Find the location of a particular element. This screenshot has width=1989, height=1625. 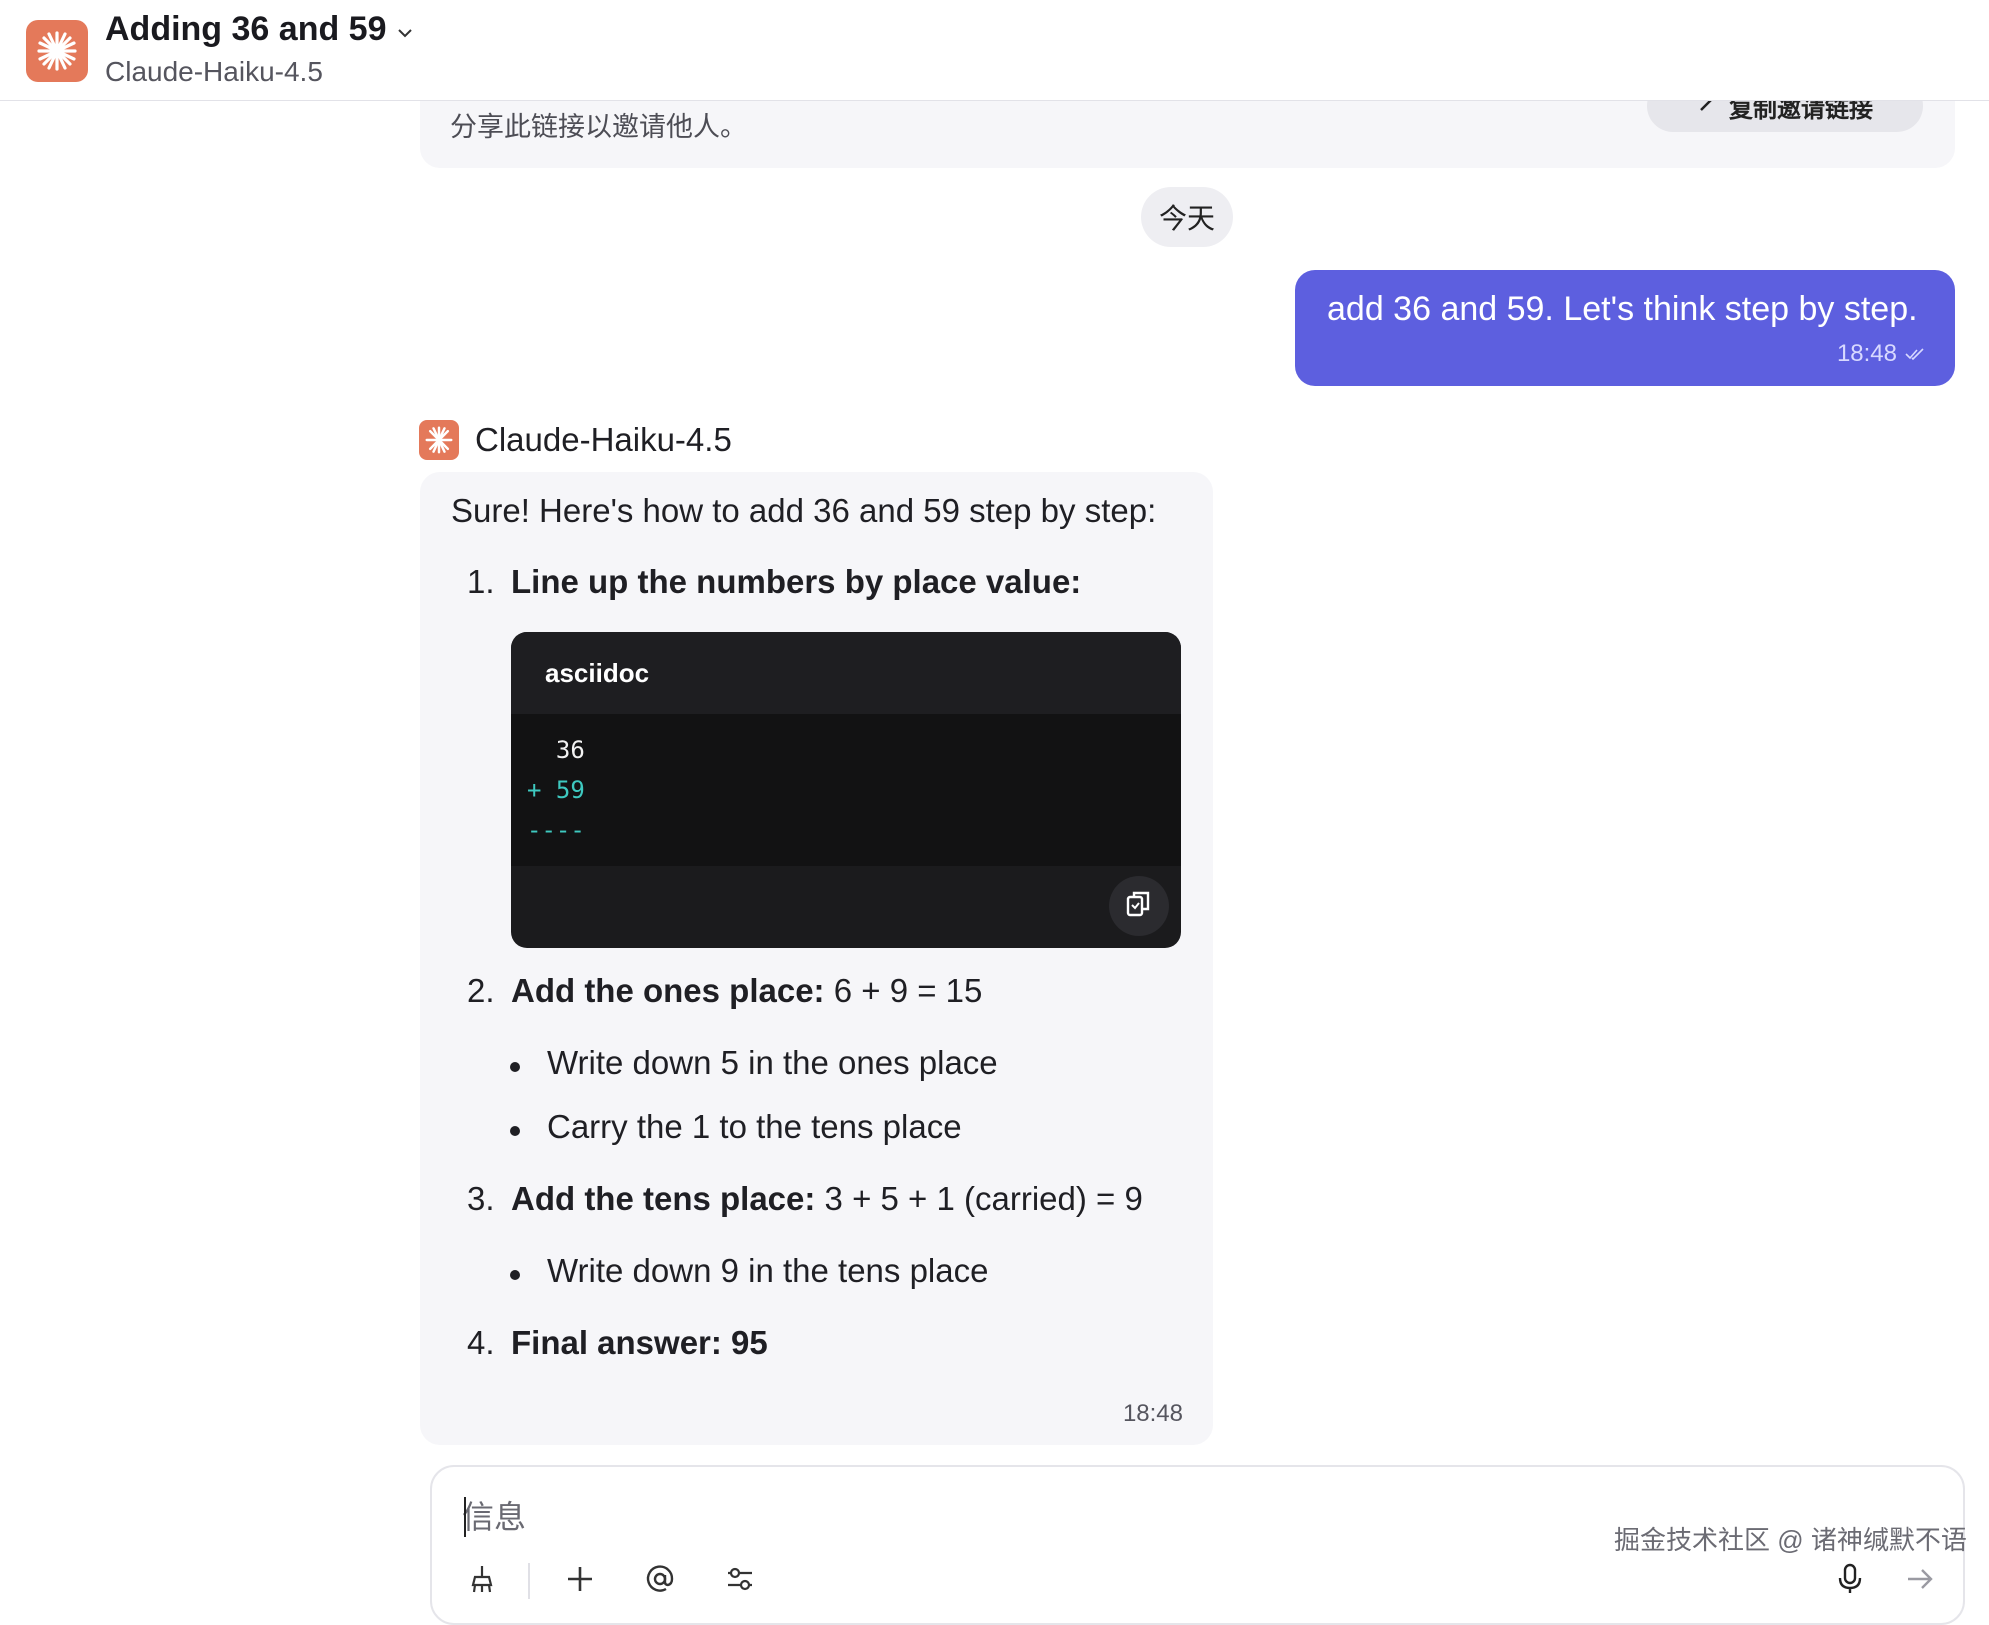

text-caret is located at coordinates (465, 1517).